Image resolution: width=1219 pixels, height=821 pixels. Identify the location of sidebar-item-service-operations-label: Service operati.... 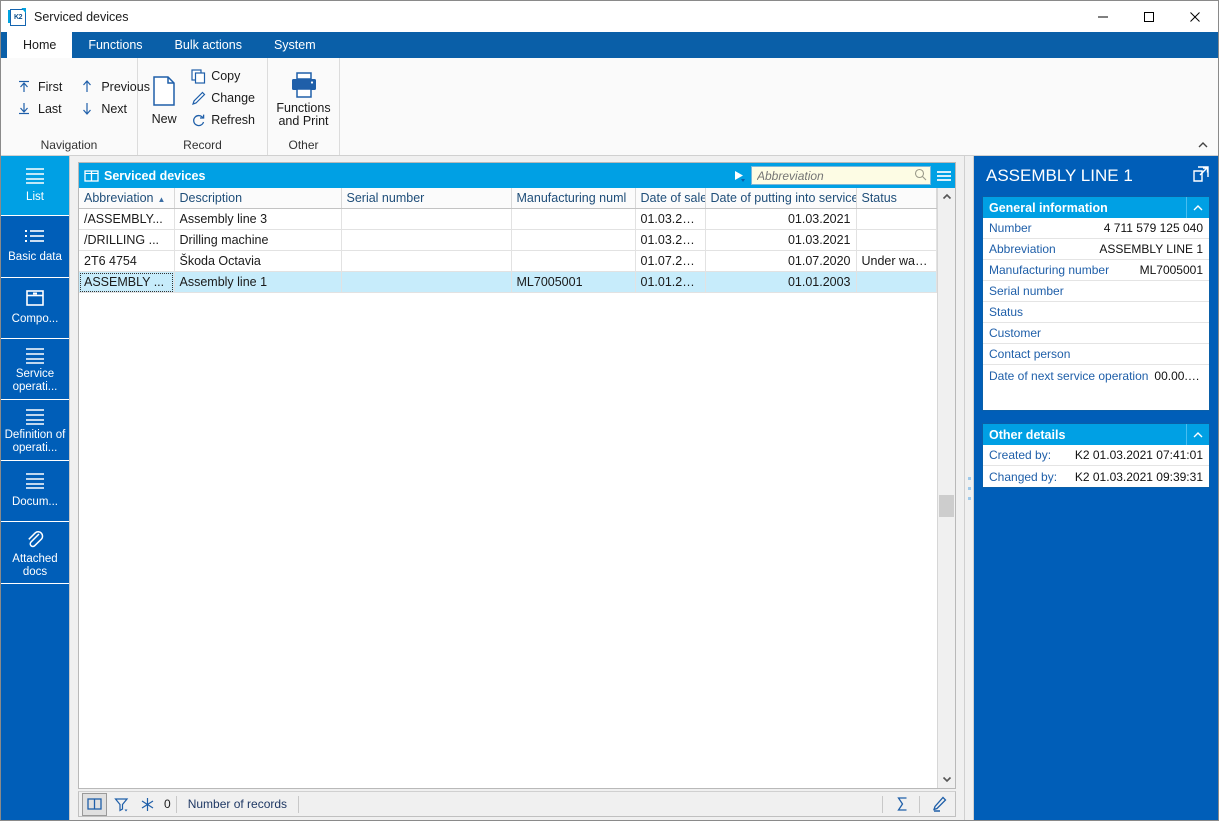
(35, 380).